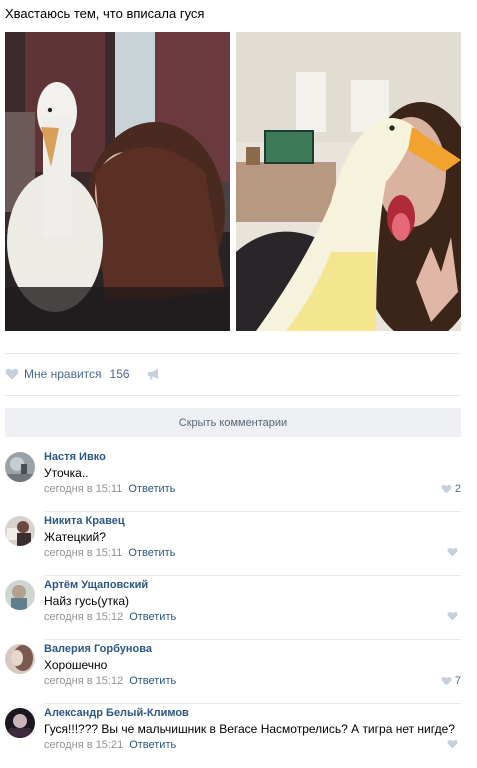  Describe the element at coordinates (87, 601) in the screenshot. I see `comment-text: Найз гусь(утка)` at that location.